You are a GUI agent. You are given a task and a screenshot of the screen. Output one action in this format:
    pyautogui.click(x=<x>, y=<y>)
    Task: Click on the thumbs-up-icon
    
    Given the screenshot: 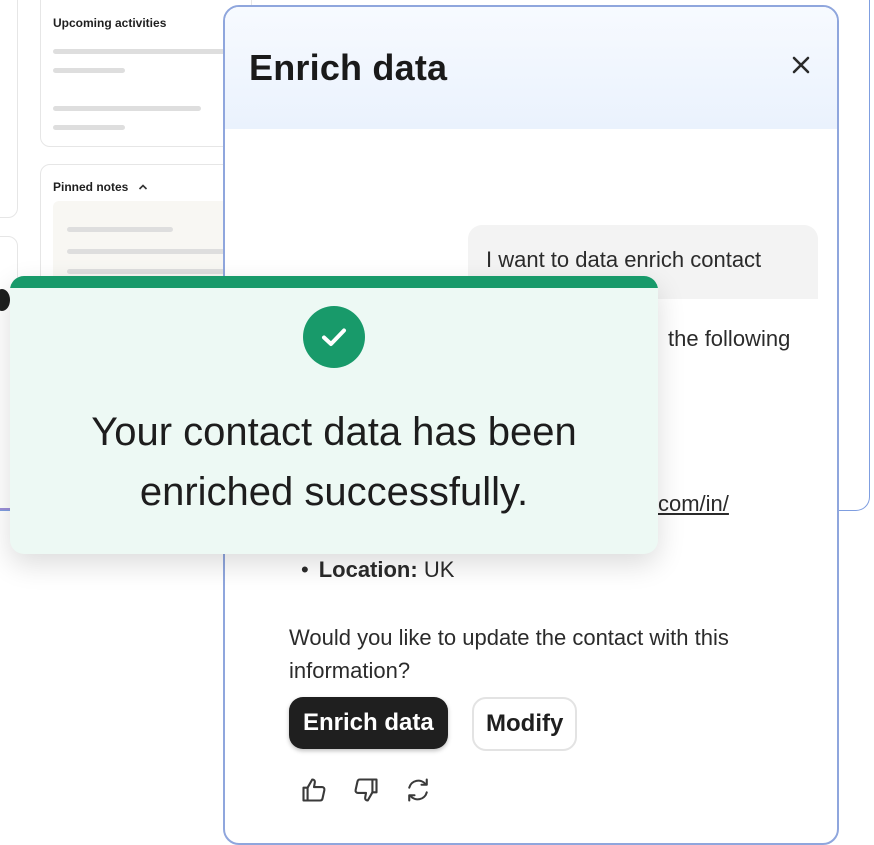 What is the action you would take?
    pyautogui.click(x=314, y=790)
    